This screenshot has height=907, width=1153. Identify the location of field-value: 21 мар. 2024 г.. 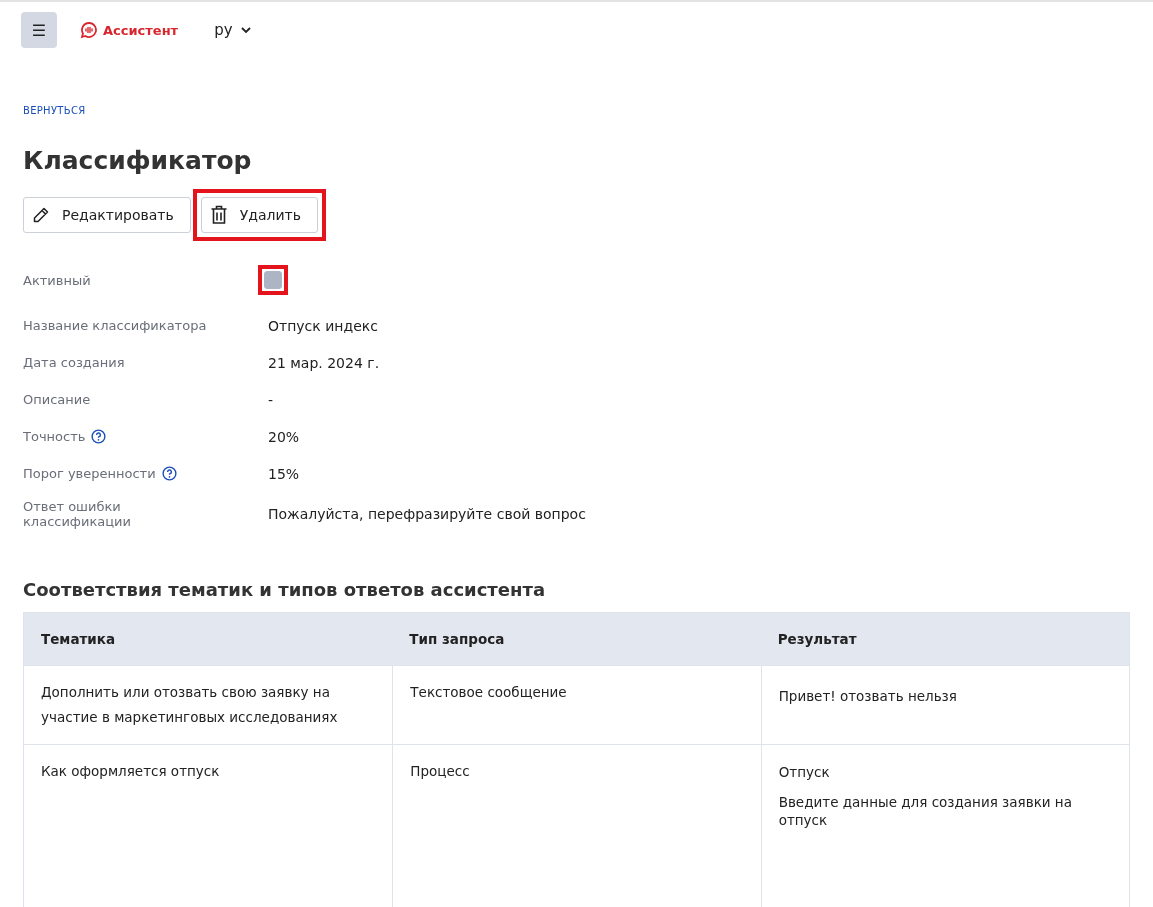
(324, 362).